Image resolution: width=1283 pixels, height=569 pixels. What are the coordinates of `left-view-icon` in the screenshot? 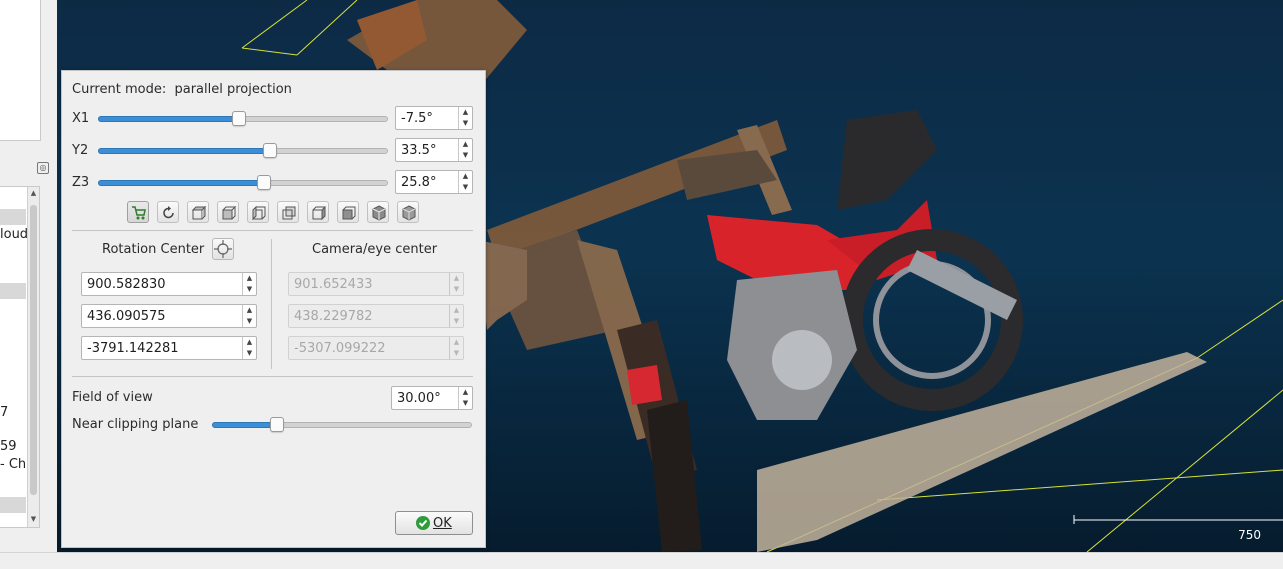 It's located at (259, 213).